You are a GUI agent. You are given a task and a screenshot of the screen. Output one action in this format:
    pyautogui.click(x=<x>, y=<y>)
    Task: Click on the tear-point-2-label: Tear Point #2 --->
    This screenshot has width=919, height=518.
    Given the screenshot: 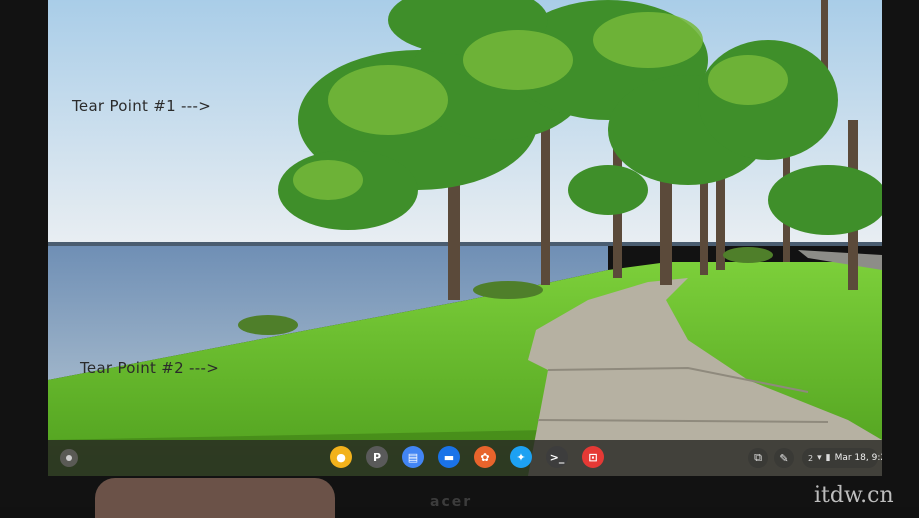 What is the action you would take?
    pyautogui.click(x=150, y=368)
    